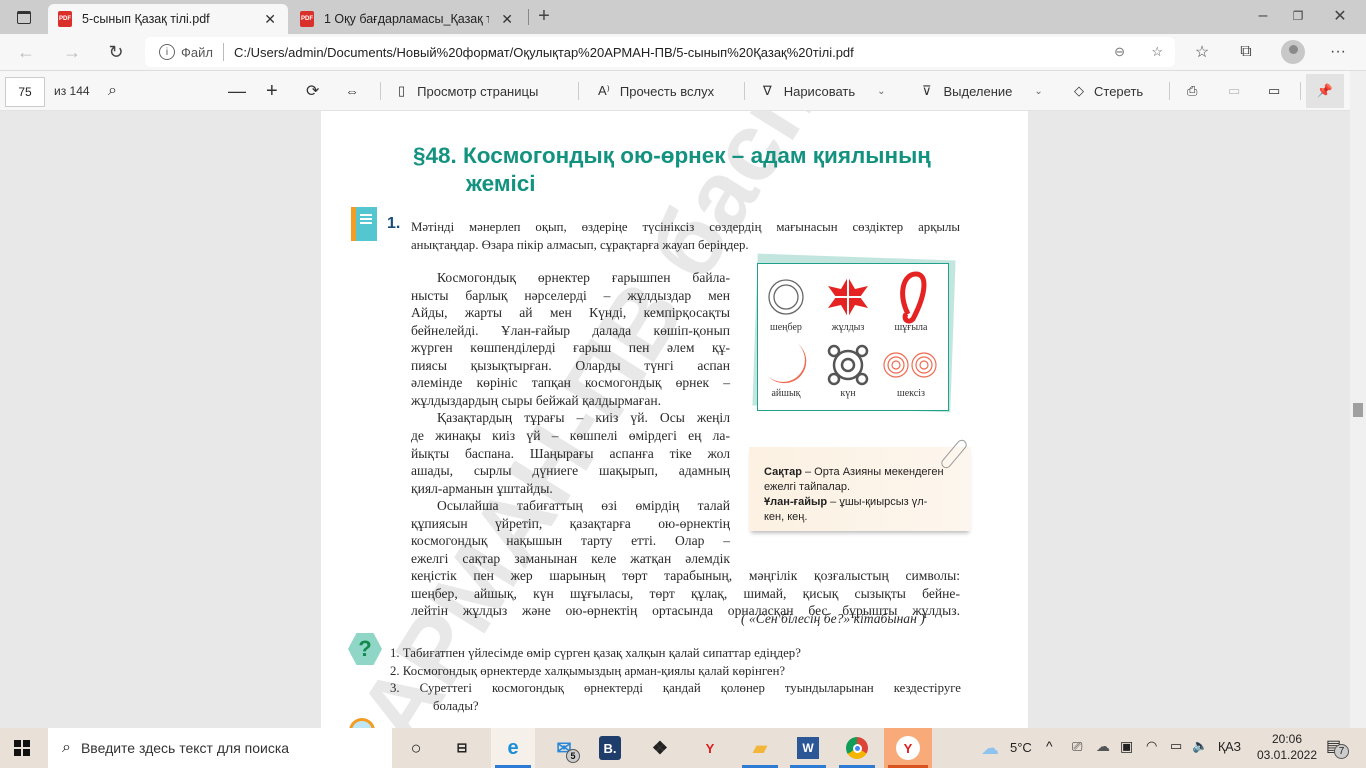 The height and width of the screenshot is (768, 1366). Describe the element at coordinates (394, 223) in the screenshot. I see `task-number: 1.` at that location.